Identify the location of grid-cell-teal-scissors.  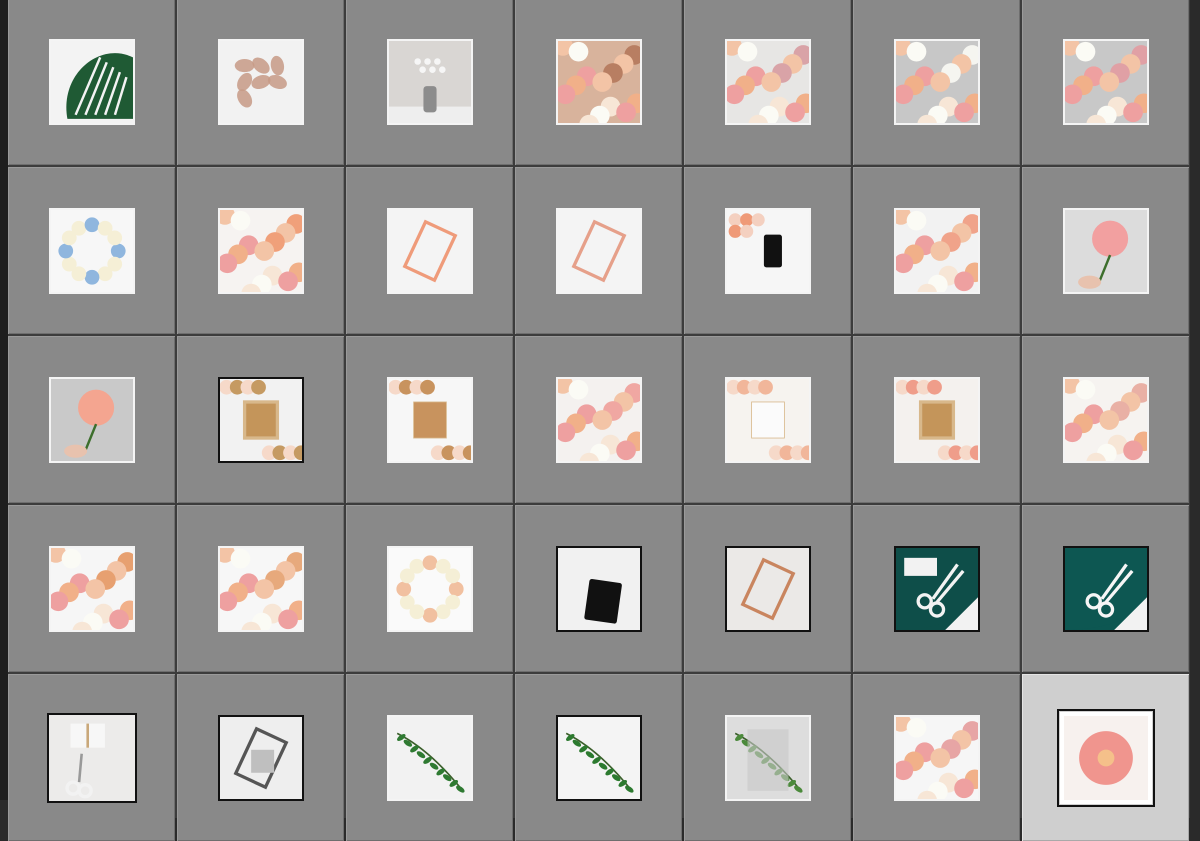
(936, 588).